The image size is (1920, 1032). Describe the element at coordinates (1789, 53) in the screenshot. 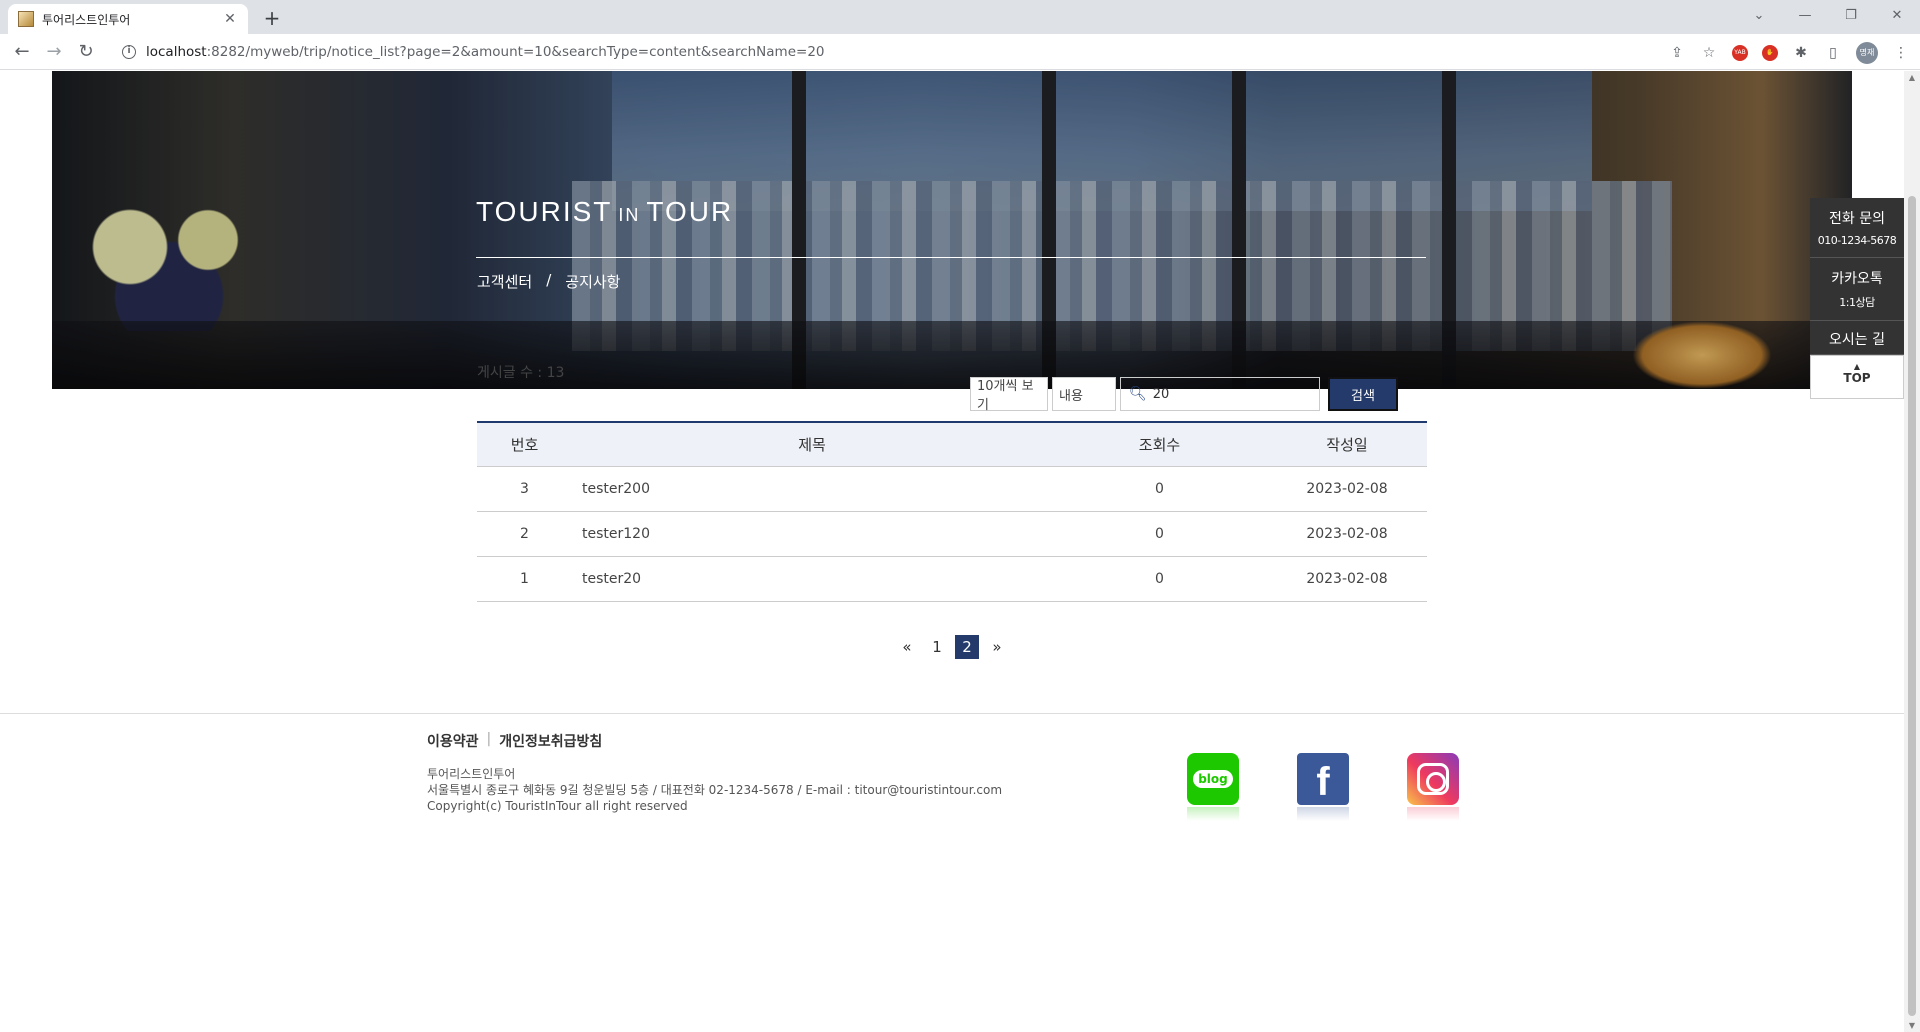

I see `toolbar-actions: ⇪ ☆ YAB ✋ ✱ ▯ 명재 ⋮` at that location.